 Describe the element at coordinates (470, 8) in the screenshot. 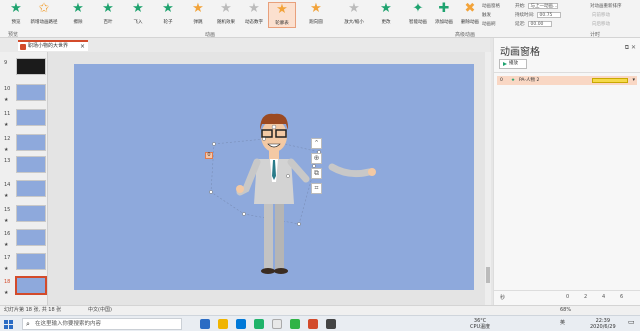

I see `delete-star-icon: ✖` at that location.